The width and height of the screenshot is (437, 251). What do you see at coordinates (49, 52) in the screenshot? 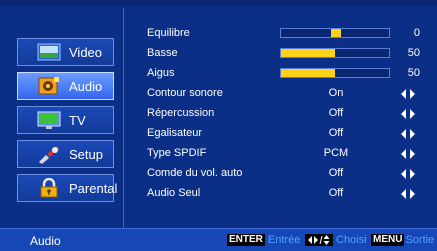
I see `video-icon` at bounding box center [49, 52].